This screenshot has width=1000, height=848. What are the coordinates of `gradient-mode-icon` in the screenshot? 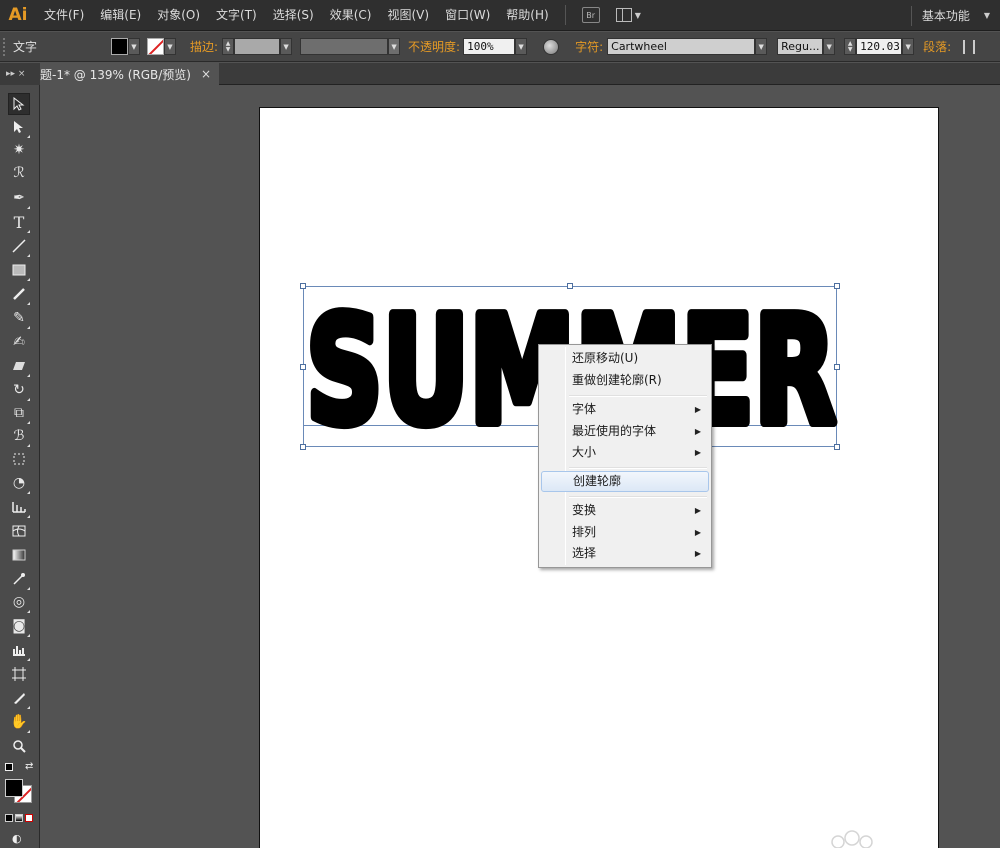 It's located at (19, 818).